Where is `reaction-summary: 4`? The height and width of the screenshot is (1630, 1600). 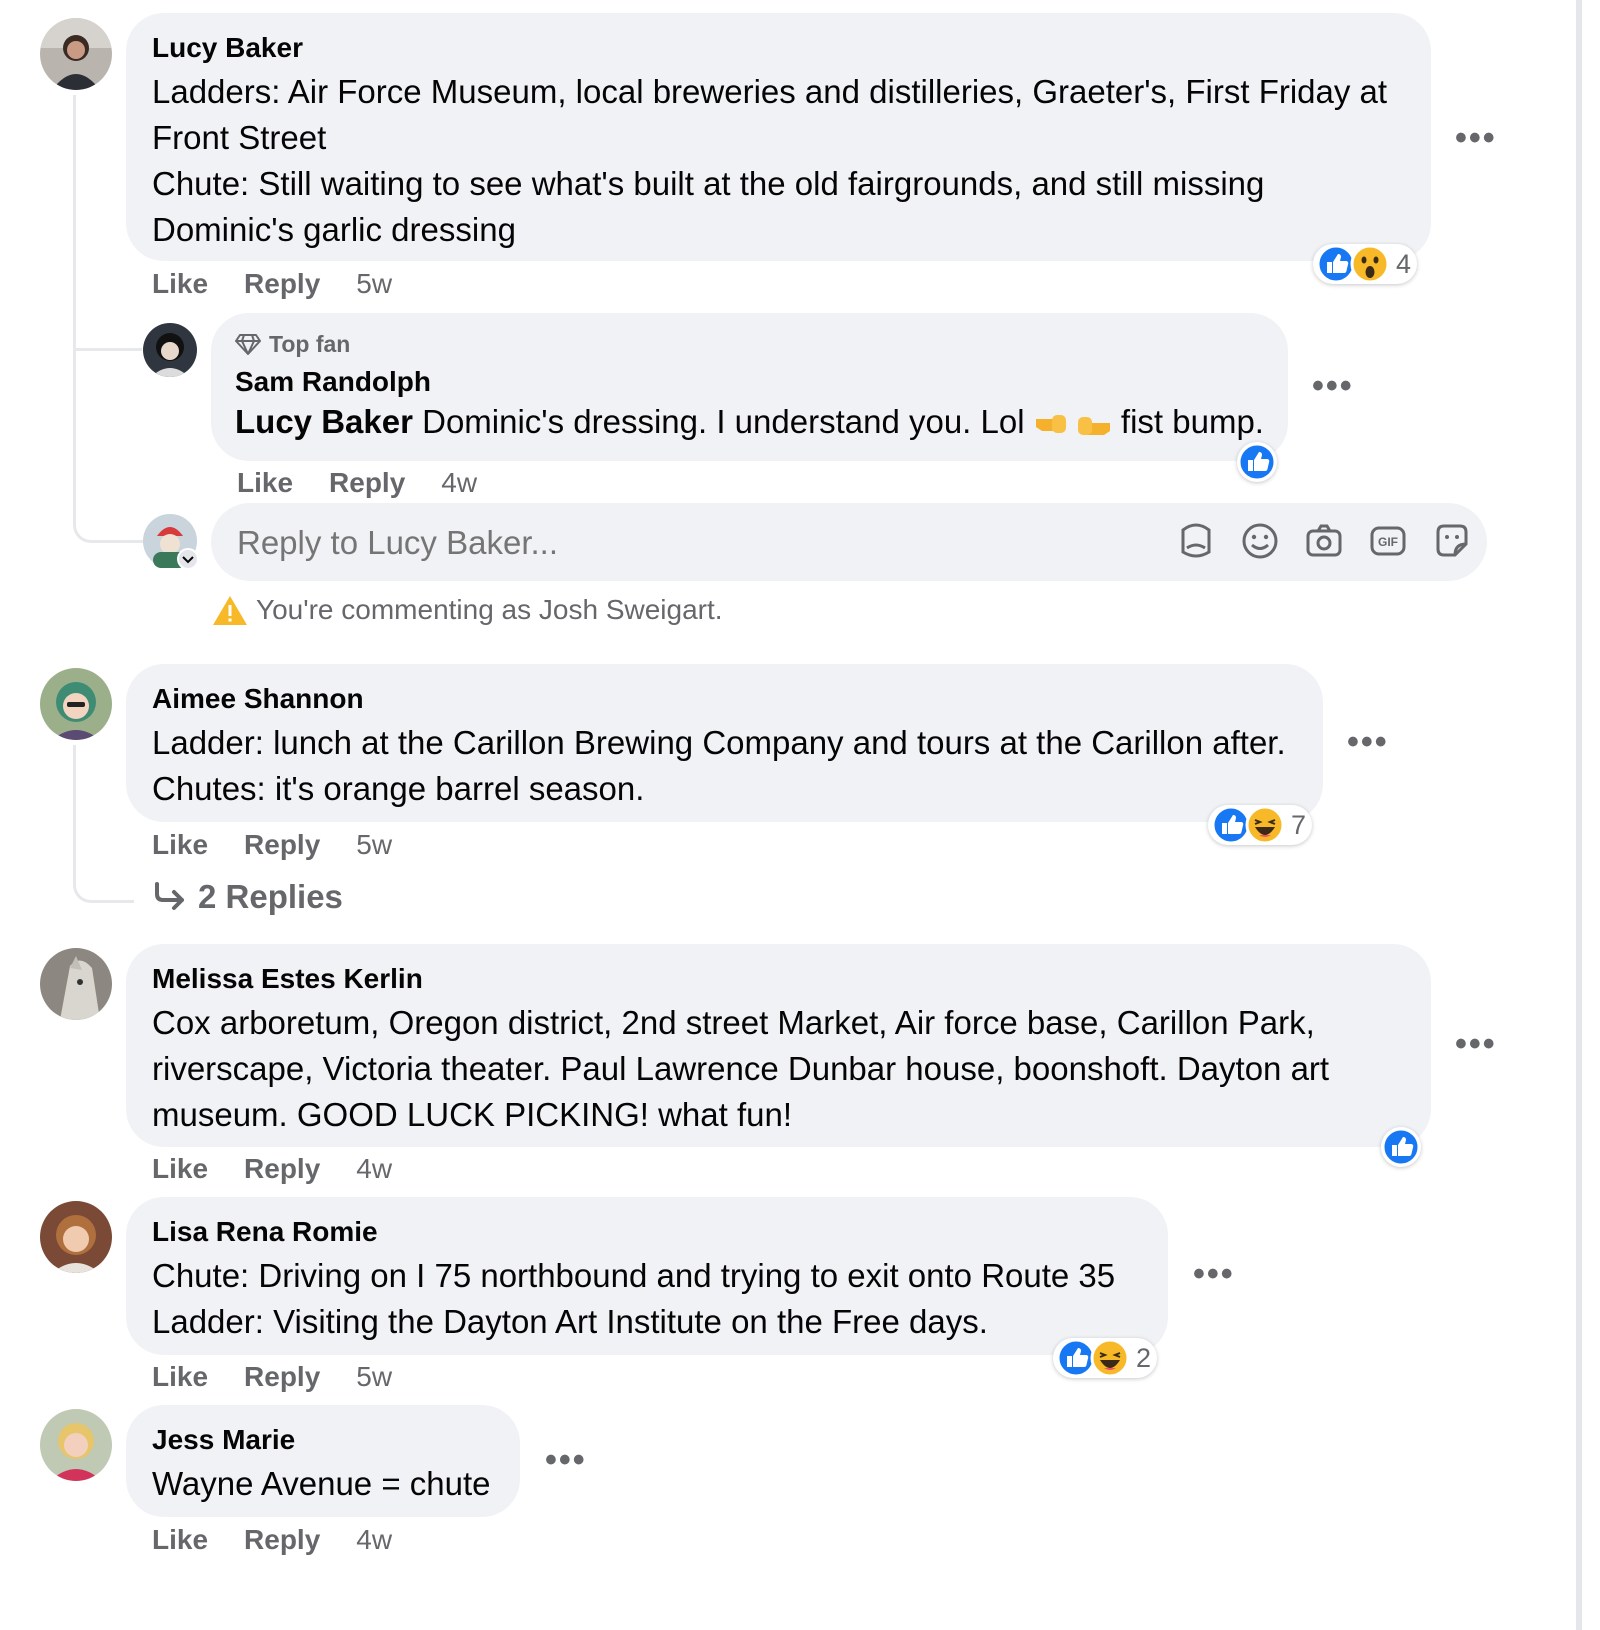 reaction-summary: 4 is located at coordinates (1365, 264).